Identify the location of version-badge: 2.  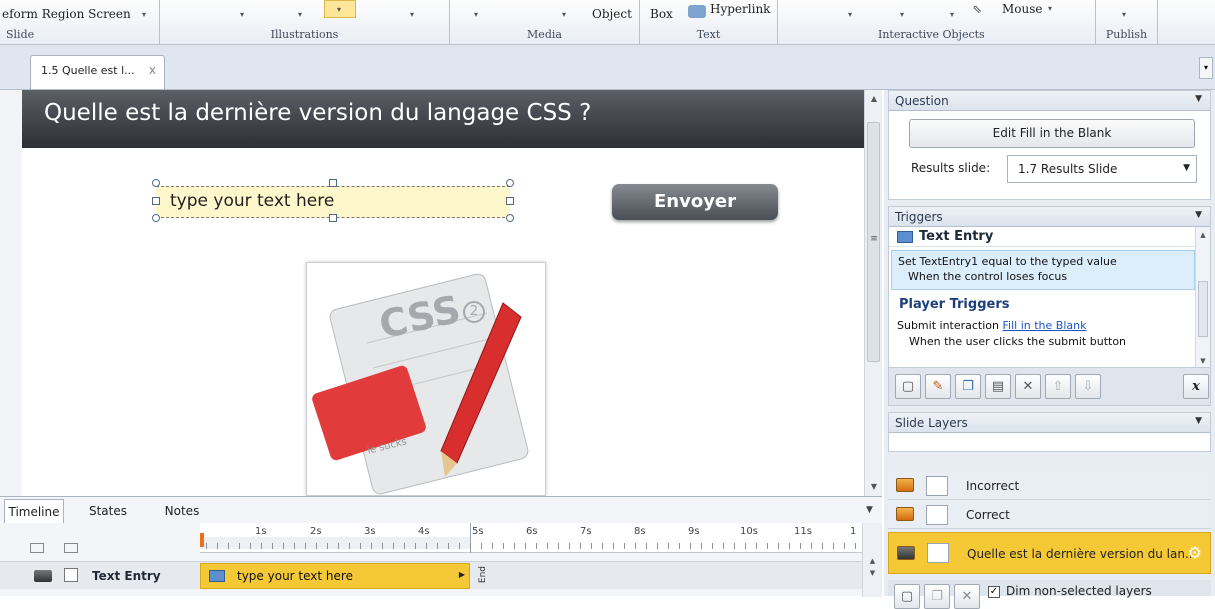
(474, 312).